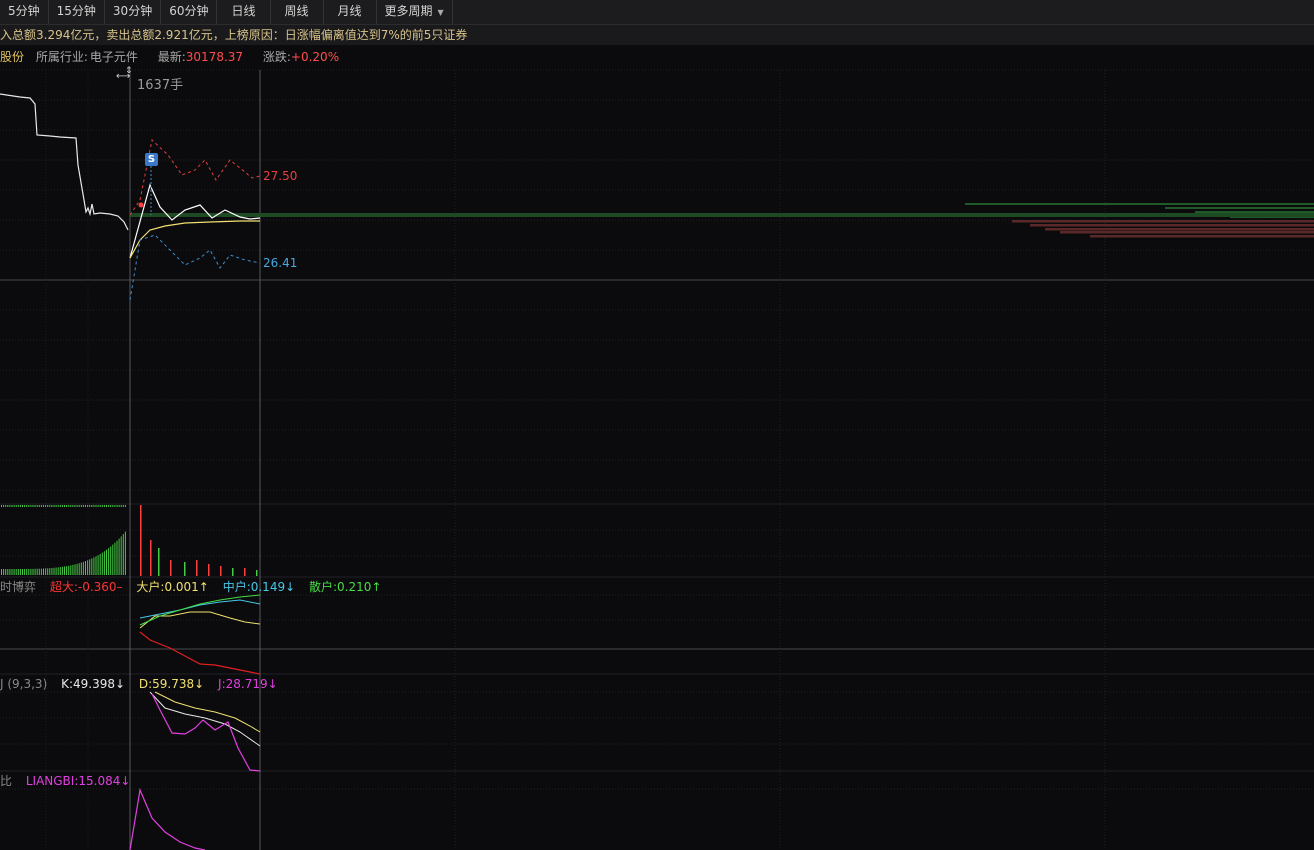 This screenshot has height=850, width=1314. I want to click on signal-dot, so click(141, 205).